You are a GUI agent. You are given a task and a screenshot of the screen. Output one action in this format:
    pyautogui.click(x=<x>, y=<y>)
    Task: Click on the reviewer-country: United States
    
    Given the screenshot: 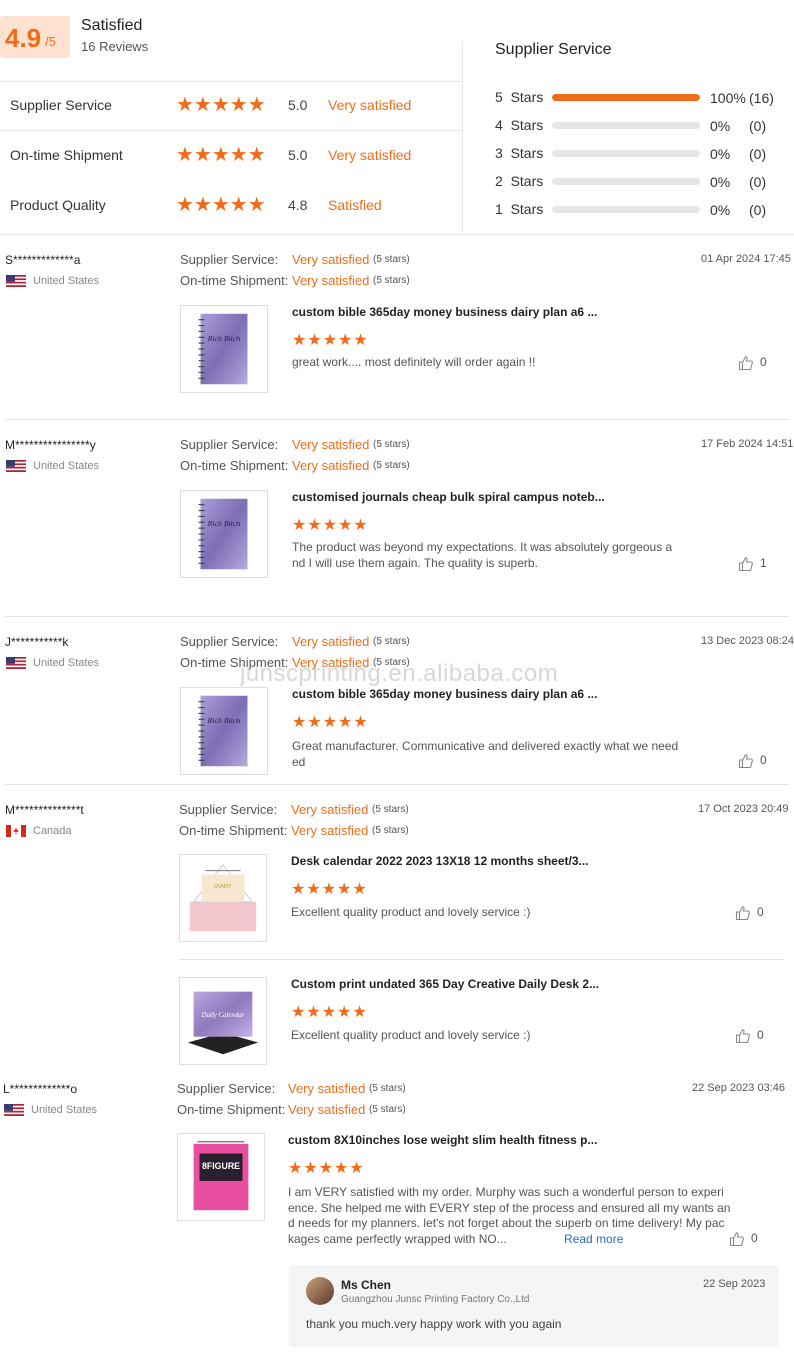 What is the action you would take?
    pyautogui.click(x=64, y=1110)
    